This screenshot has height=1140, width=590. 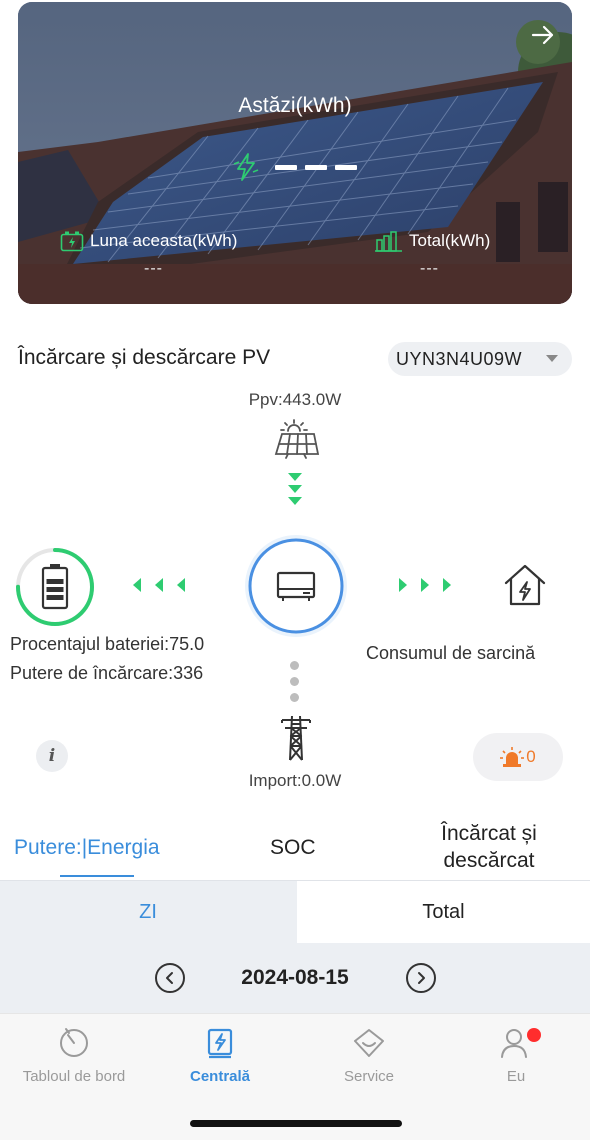 What do you see at coordinates (74, 1042) in the screenshot?
I see `gauge-icon` at bounding box center [74, 1042].